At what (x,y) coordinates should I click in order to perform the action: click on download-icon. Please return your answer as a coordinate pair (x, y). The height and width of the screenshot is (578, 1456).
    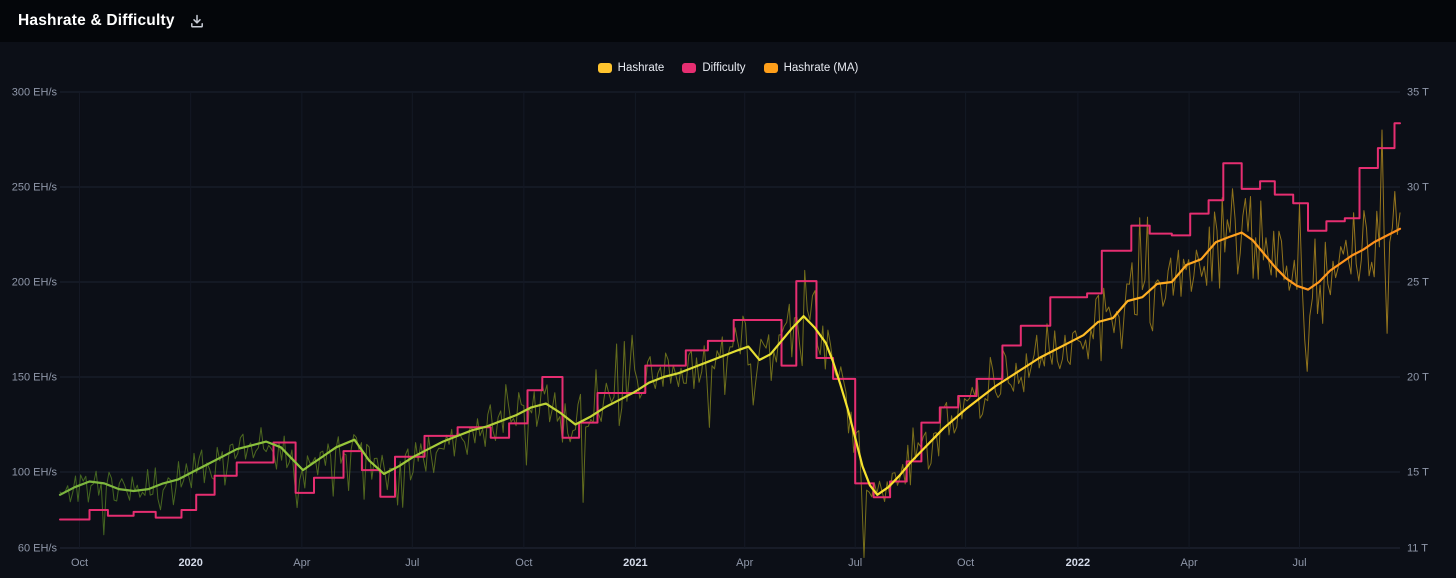
    Looking at the image, I should click on (196, 21).